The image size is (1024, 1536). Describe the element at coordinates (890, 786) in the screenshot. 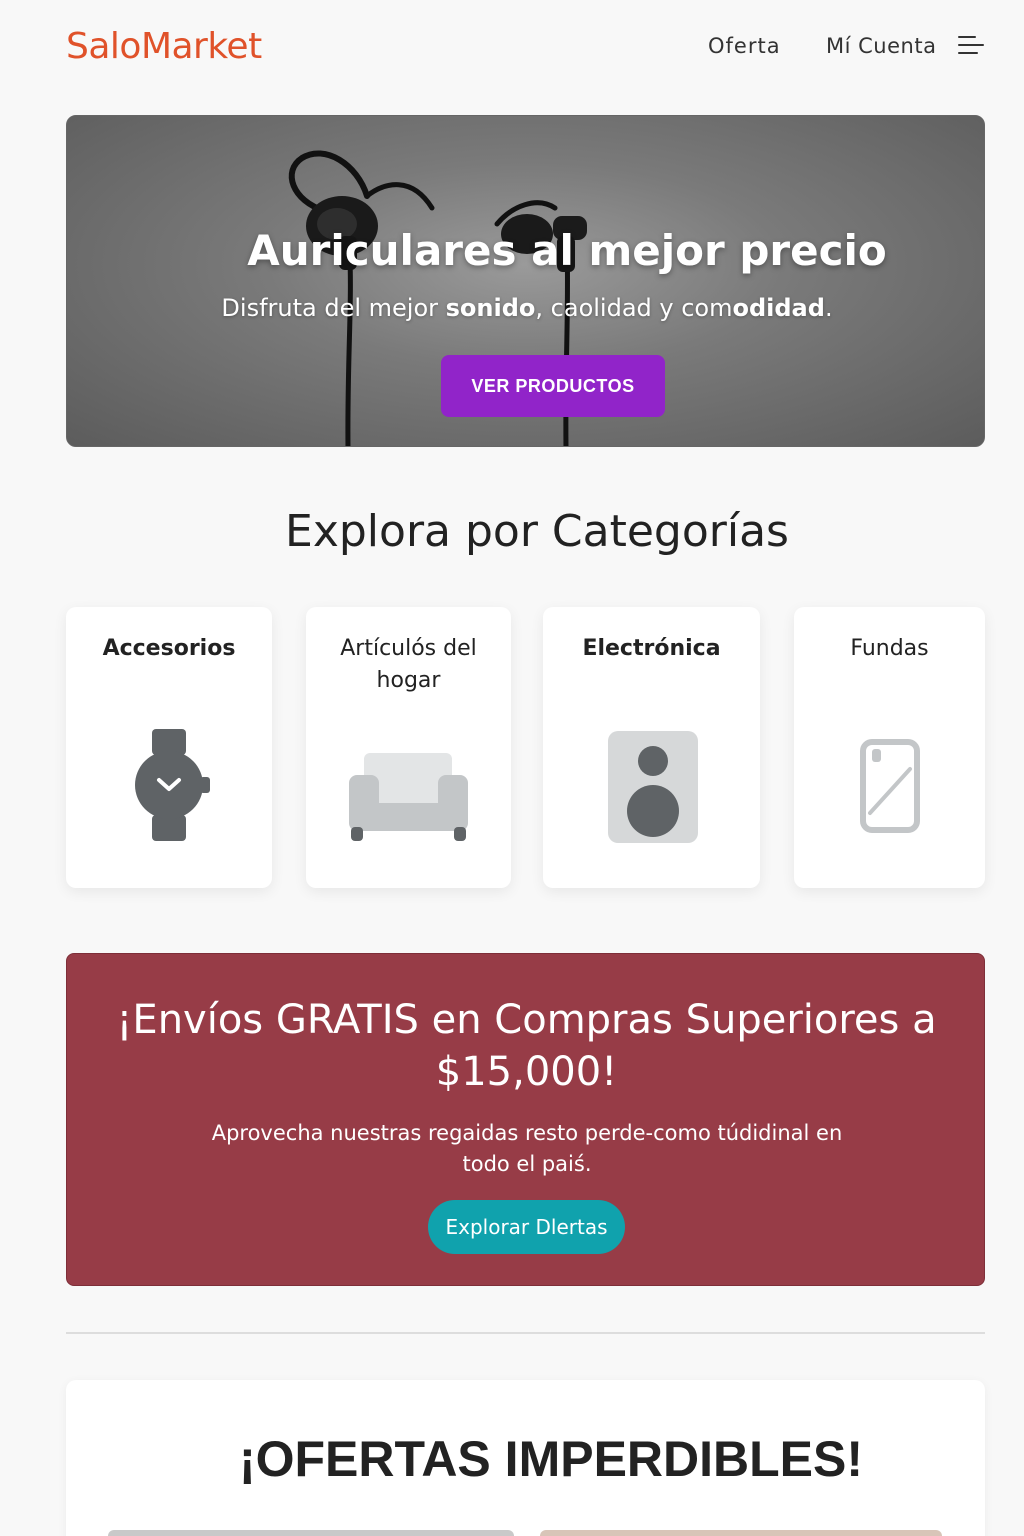

I see `phone-case-icon` at that location.